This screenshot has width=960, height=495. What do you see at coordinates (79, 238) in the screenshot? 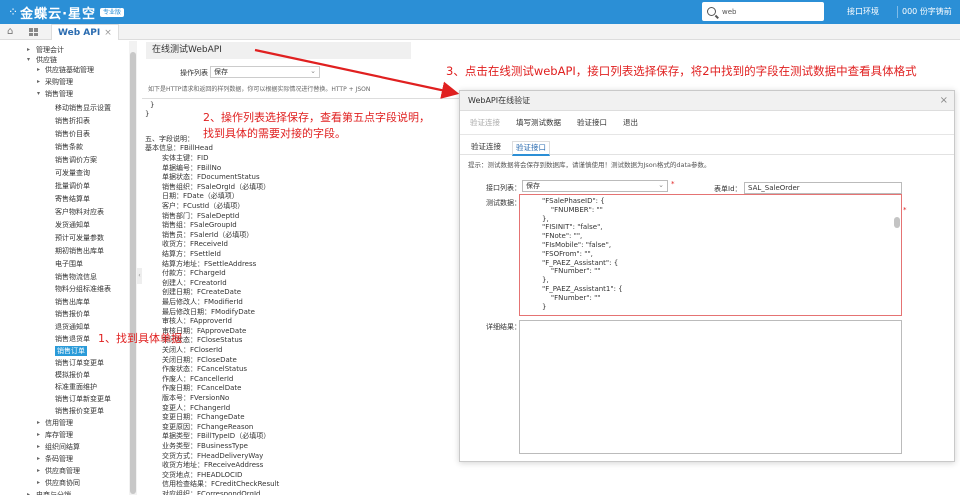
I see `sidebar-item: 预计可发量参数` at bounding box center [79, 238].